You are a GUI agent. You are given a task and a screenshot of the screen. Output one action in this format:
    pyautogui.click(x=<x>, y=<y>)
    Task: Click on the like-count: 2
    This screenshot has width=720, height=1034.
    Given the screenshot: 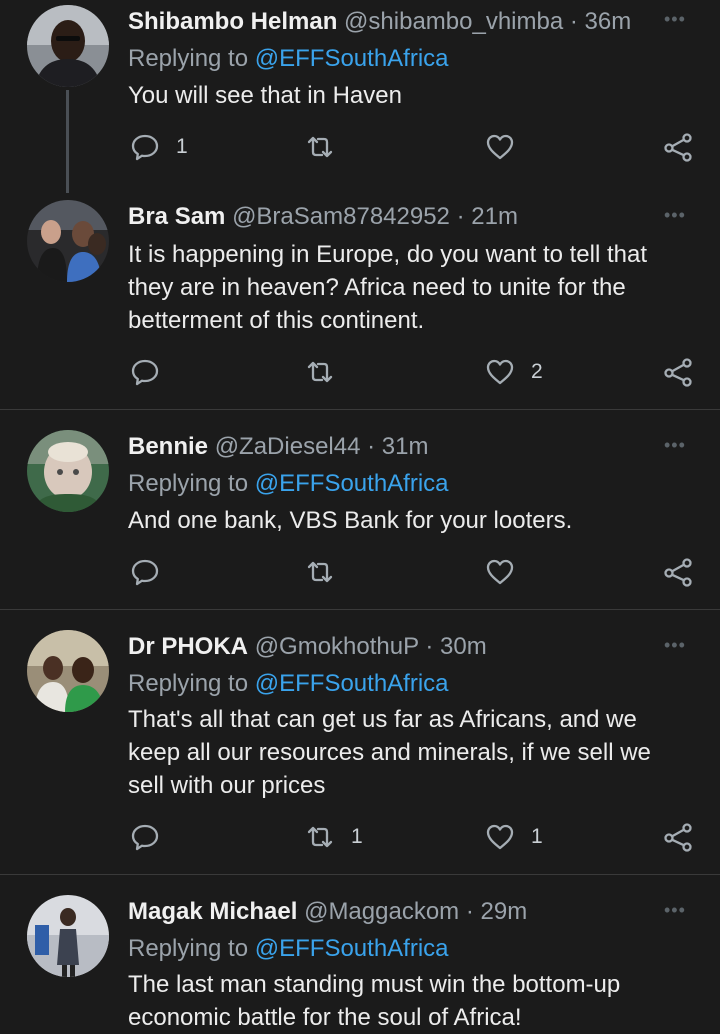 What is the action you would take?
    pyautogui.click(x=537, y=371)
    